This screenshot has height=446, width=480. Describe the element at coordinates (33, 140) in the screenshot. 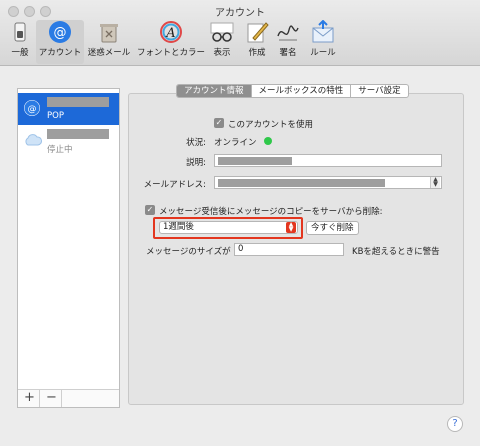

I see `cloud-icon` at that location.